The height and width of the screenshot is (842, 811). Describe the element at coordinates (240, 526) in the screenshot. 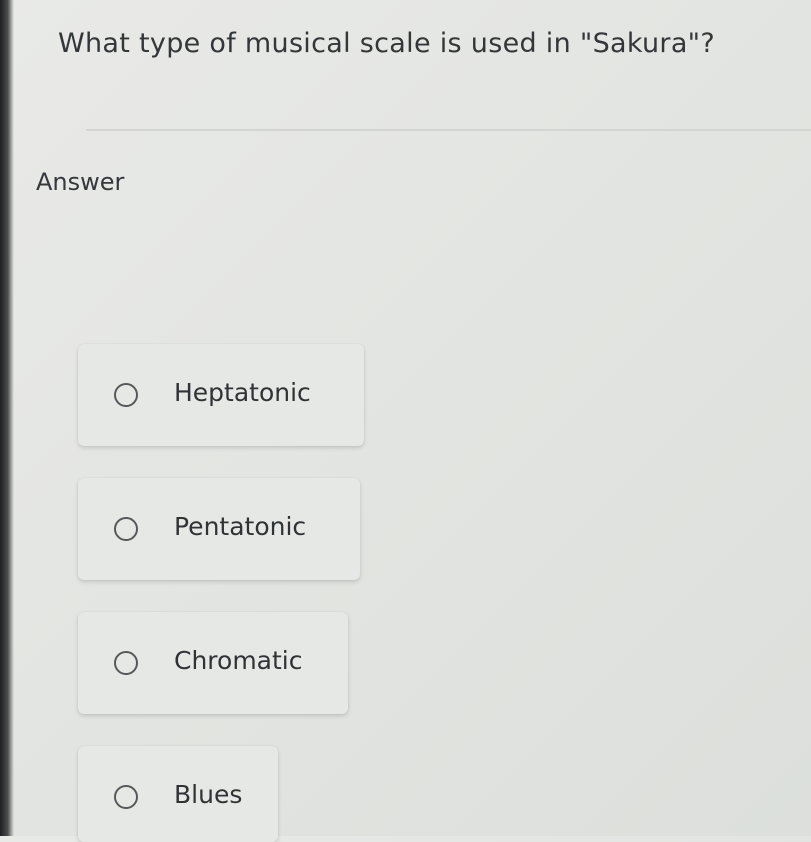

I see `option-label: Pentatonic` at that location.